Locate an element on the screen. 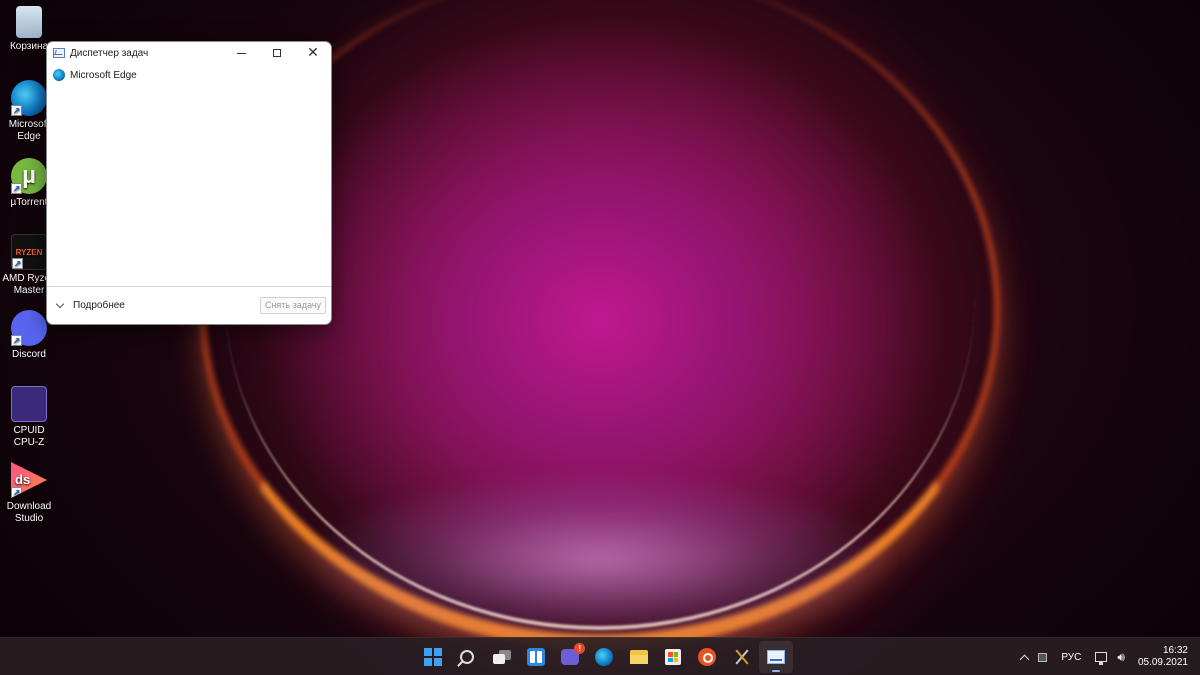 This screenshot has width=1200, height=675. wallpaper-glow is located at coordinates (600, 560).